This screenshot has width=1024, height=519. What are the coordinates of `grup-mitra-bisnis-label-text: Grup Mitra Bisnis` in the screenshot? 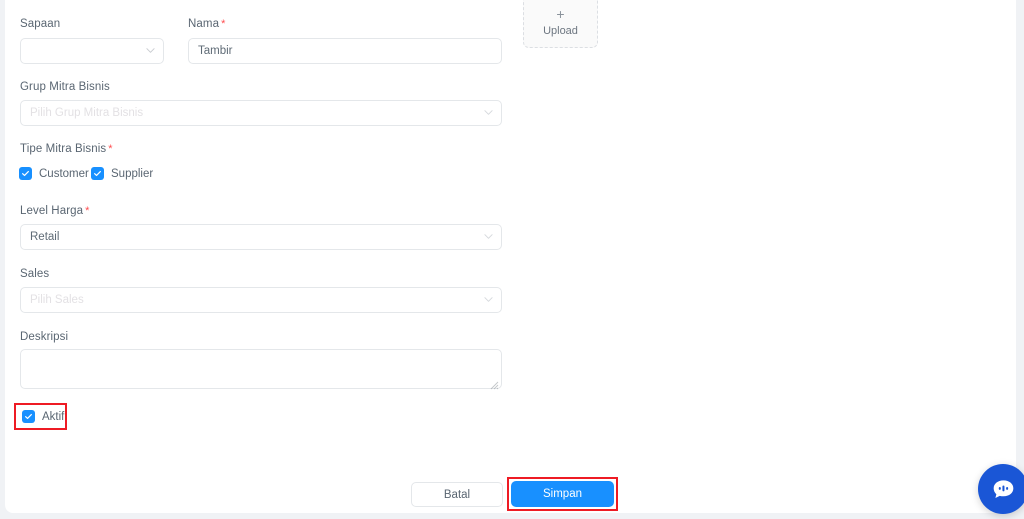 It's located at (65, 87).